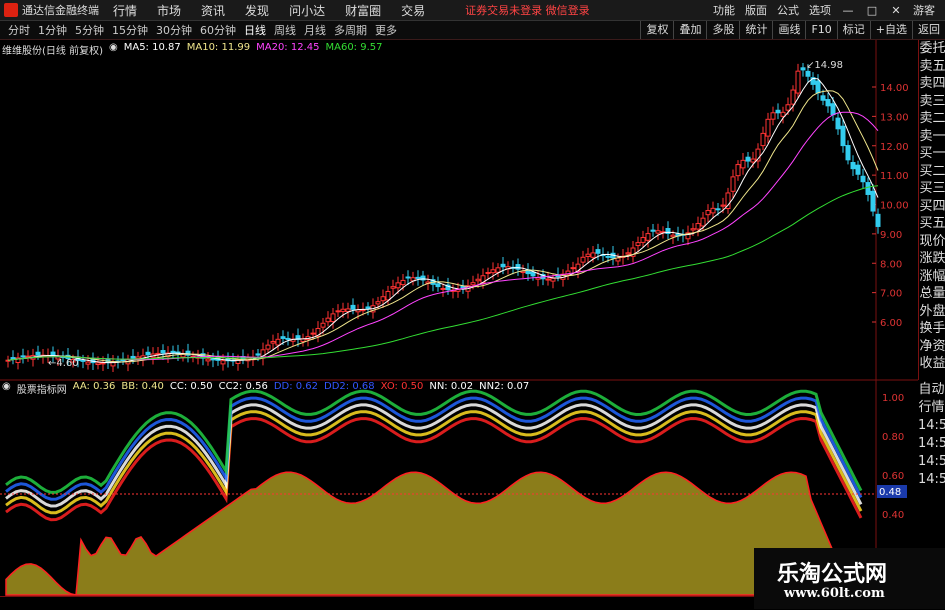 This screenshot has width=945, height=610. I want to click on tab-period-5min: 5分钟, so click(89, 30).